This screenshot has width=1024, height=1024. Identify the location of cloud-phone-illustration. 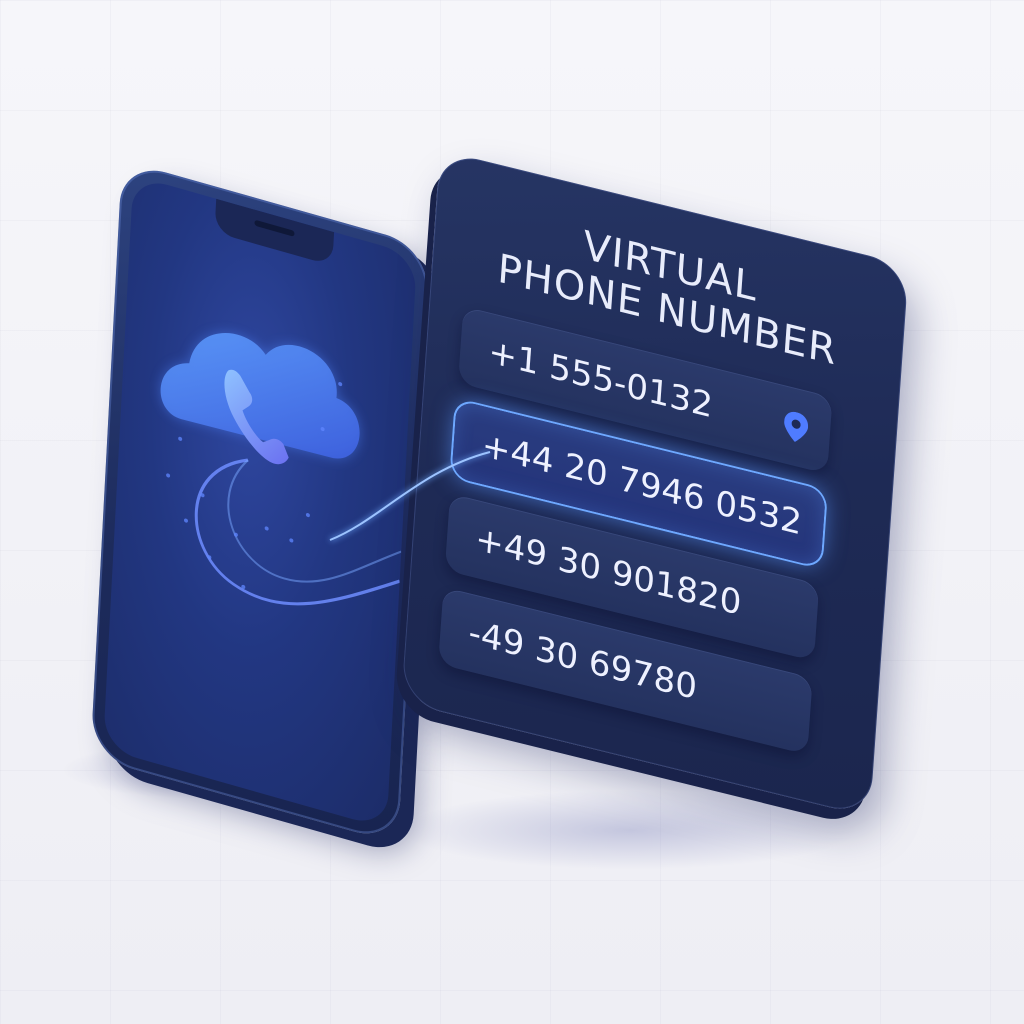
(281, 469).